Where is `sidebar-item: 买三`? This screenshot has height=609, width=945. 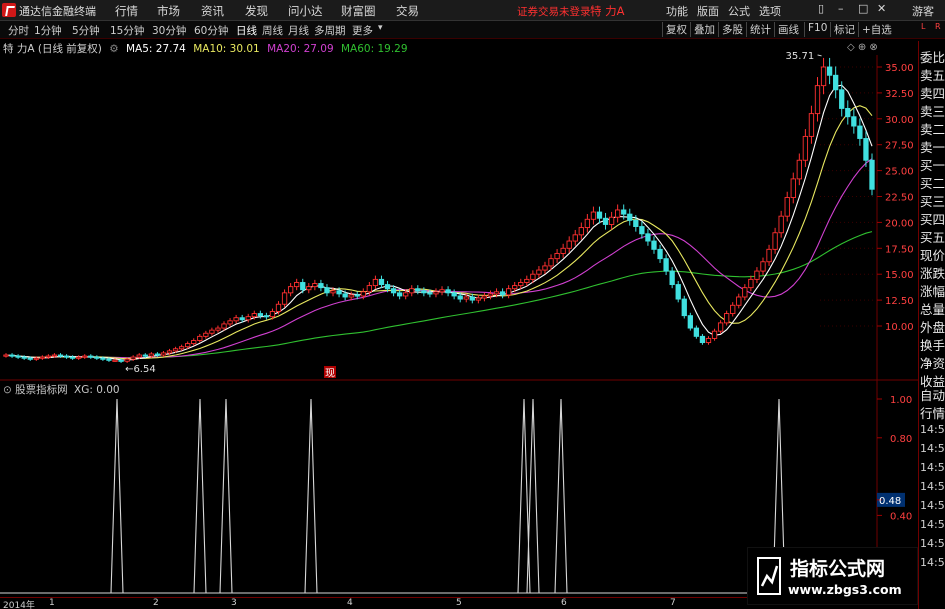 sidebar-item: 买三 is located at coordinates (932, 200).